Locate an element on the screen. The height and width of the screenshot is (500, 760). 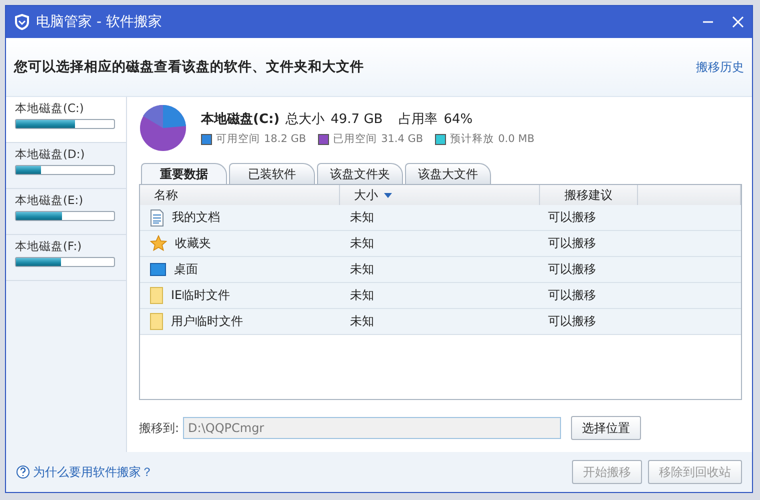
drive-item: 本地磁盘(E:) is located at coordinates (66, 212).